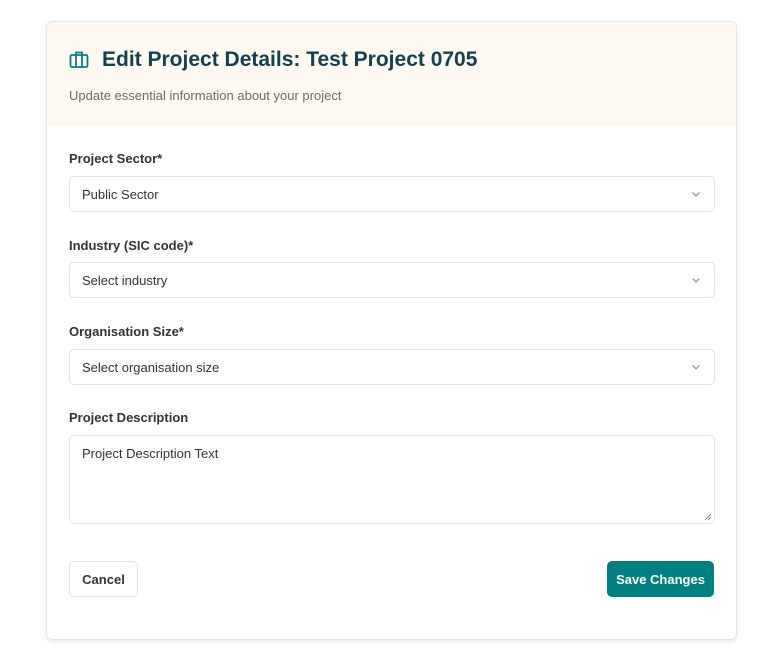  Describe the element at coordinates (150, 453) in the screenshot. I see `project-description-value: Project Description Text` at that location.